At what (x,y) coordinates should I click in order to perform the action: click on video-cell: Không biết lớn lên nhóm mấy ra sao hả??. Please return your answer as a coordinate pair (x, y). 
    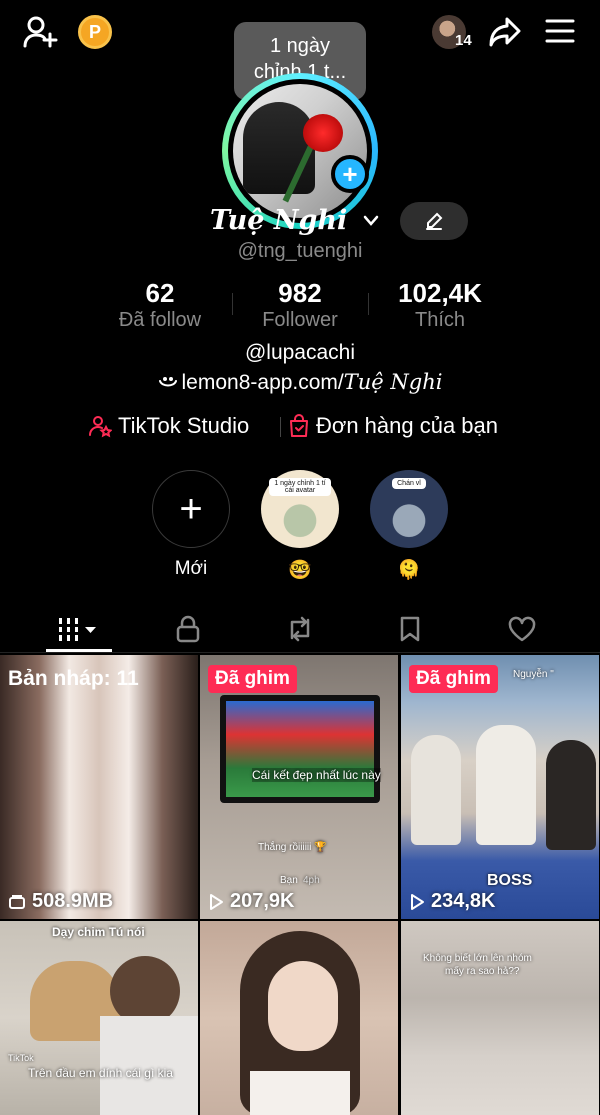
    Looking at the image, I should click on (500, 1018).